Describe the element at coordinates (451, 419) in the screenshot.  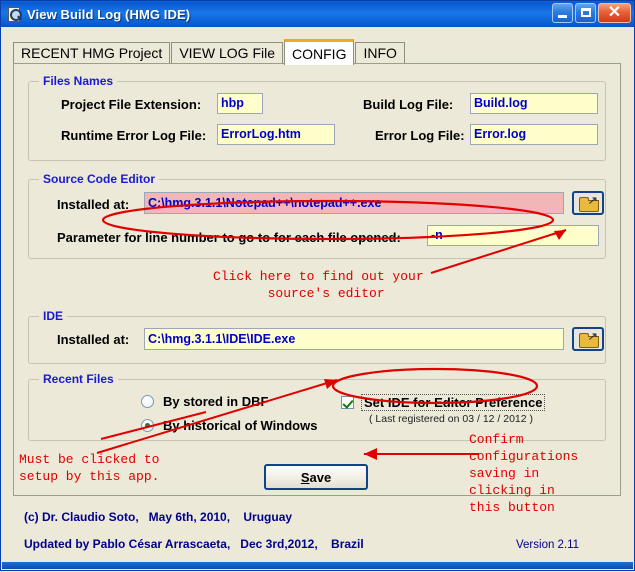
I see `checkbox-sub-label-last-registered: ( Last registered on 03 / 12 / 2012 )` at that location.